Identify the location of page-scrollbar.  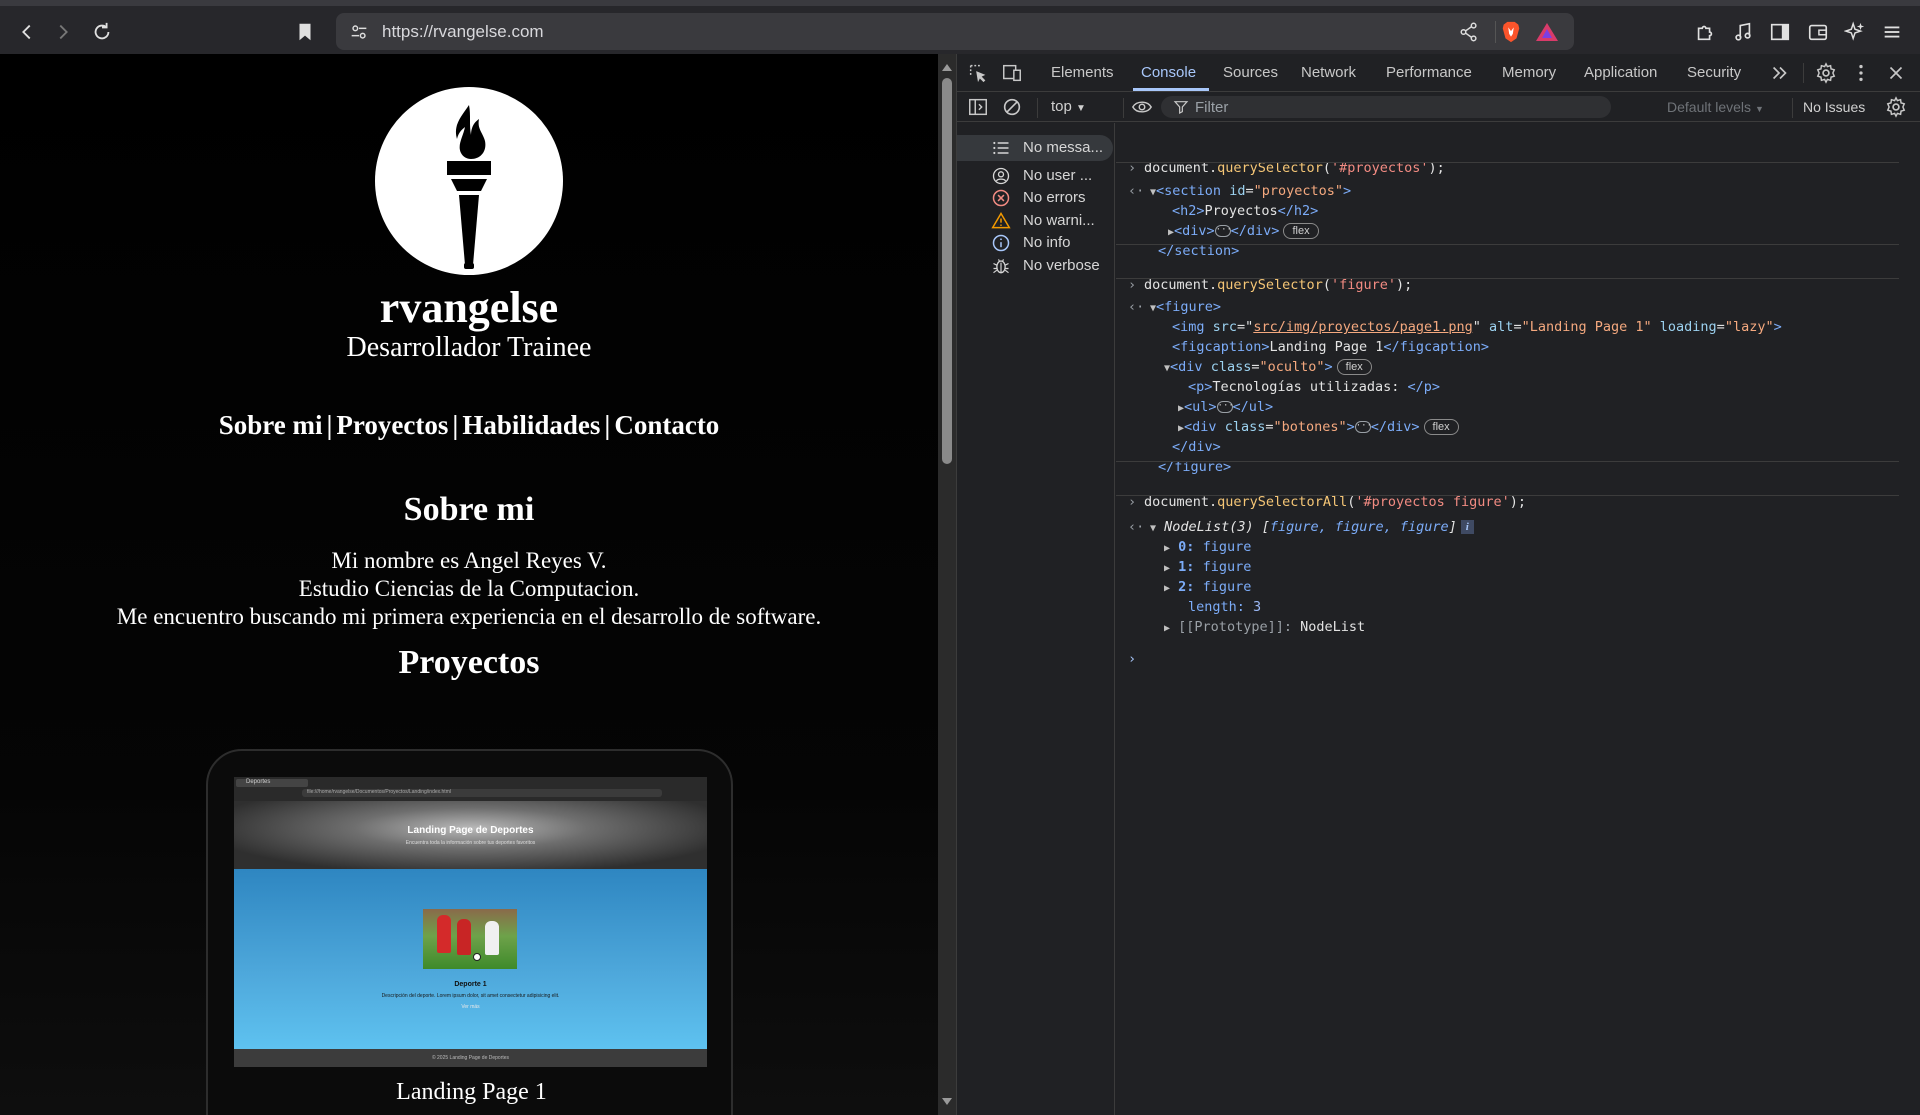
(947, 584).